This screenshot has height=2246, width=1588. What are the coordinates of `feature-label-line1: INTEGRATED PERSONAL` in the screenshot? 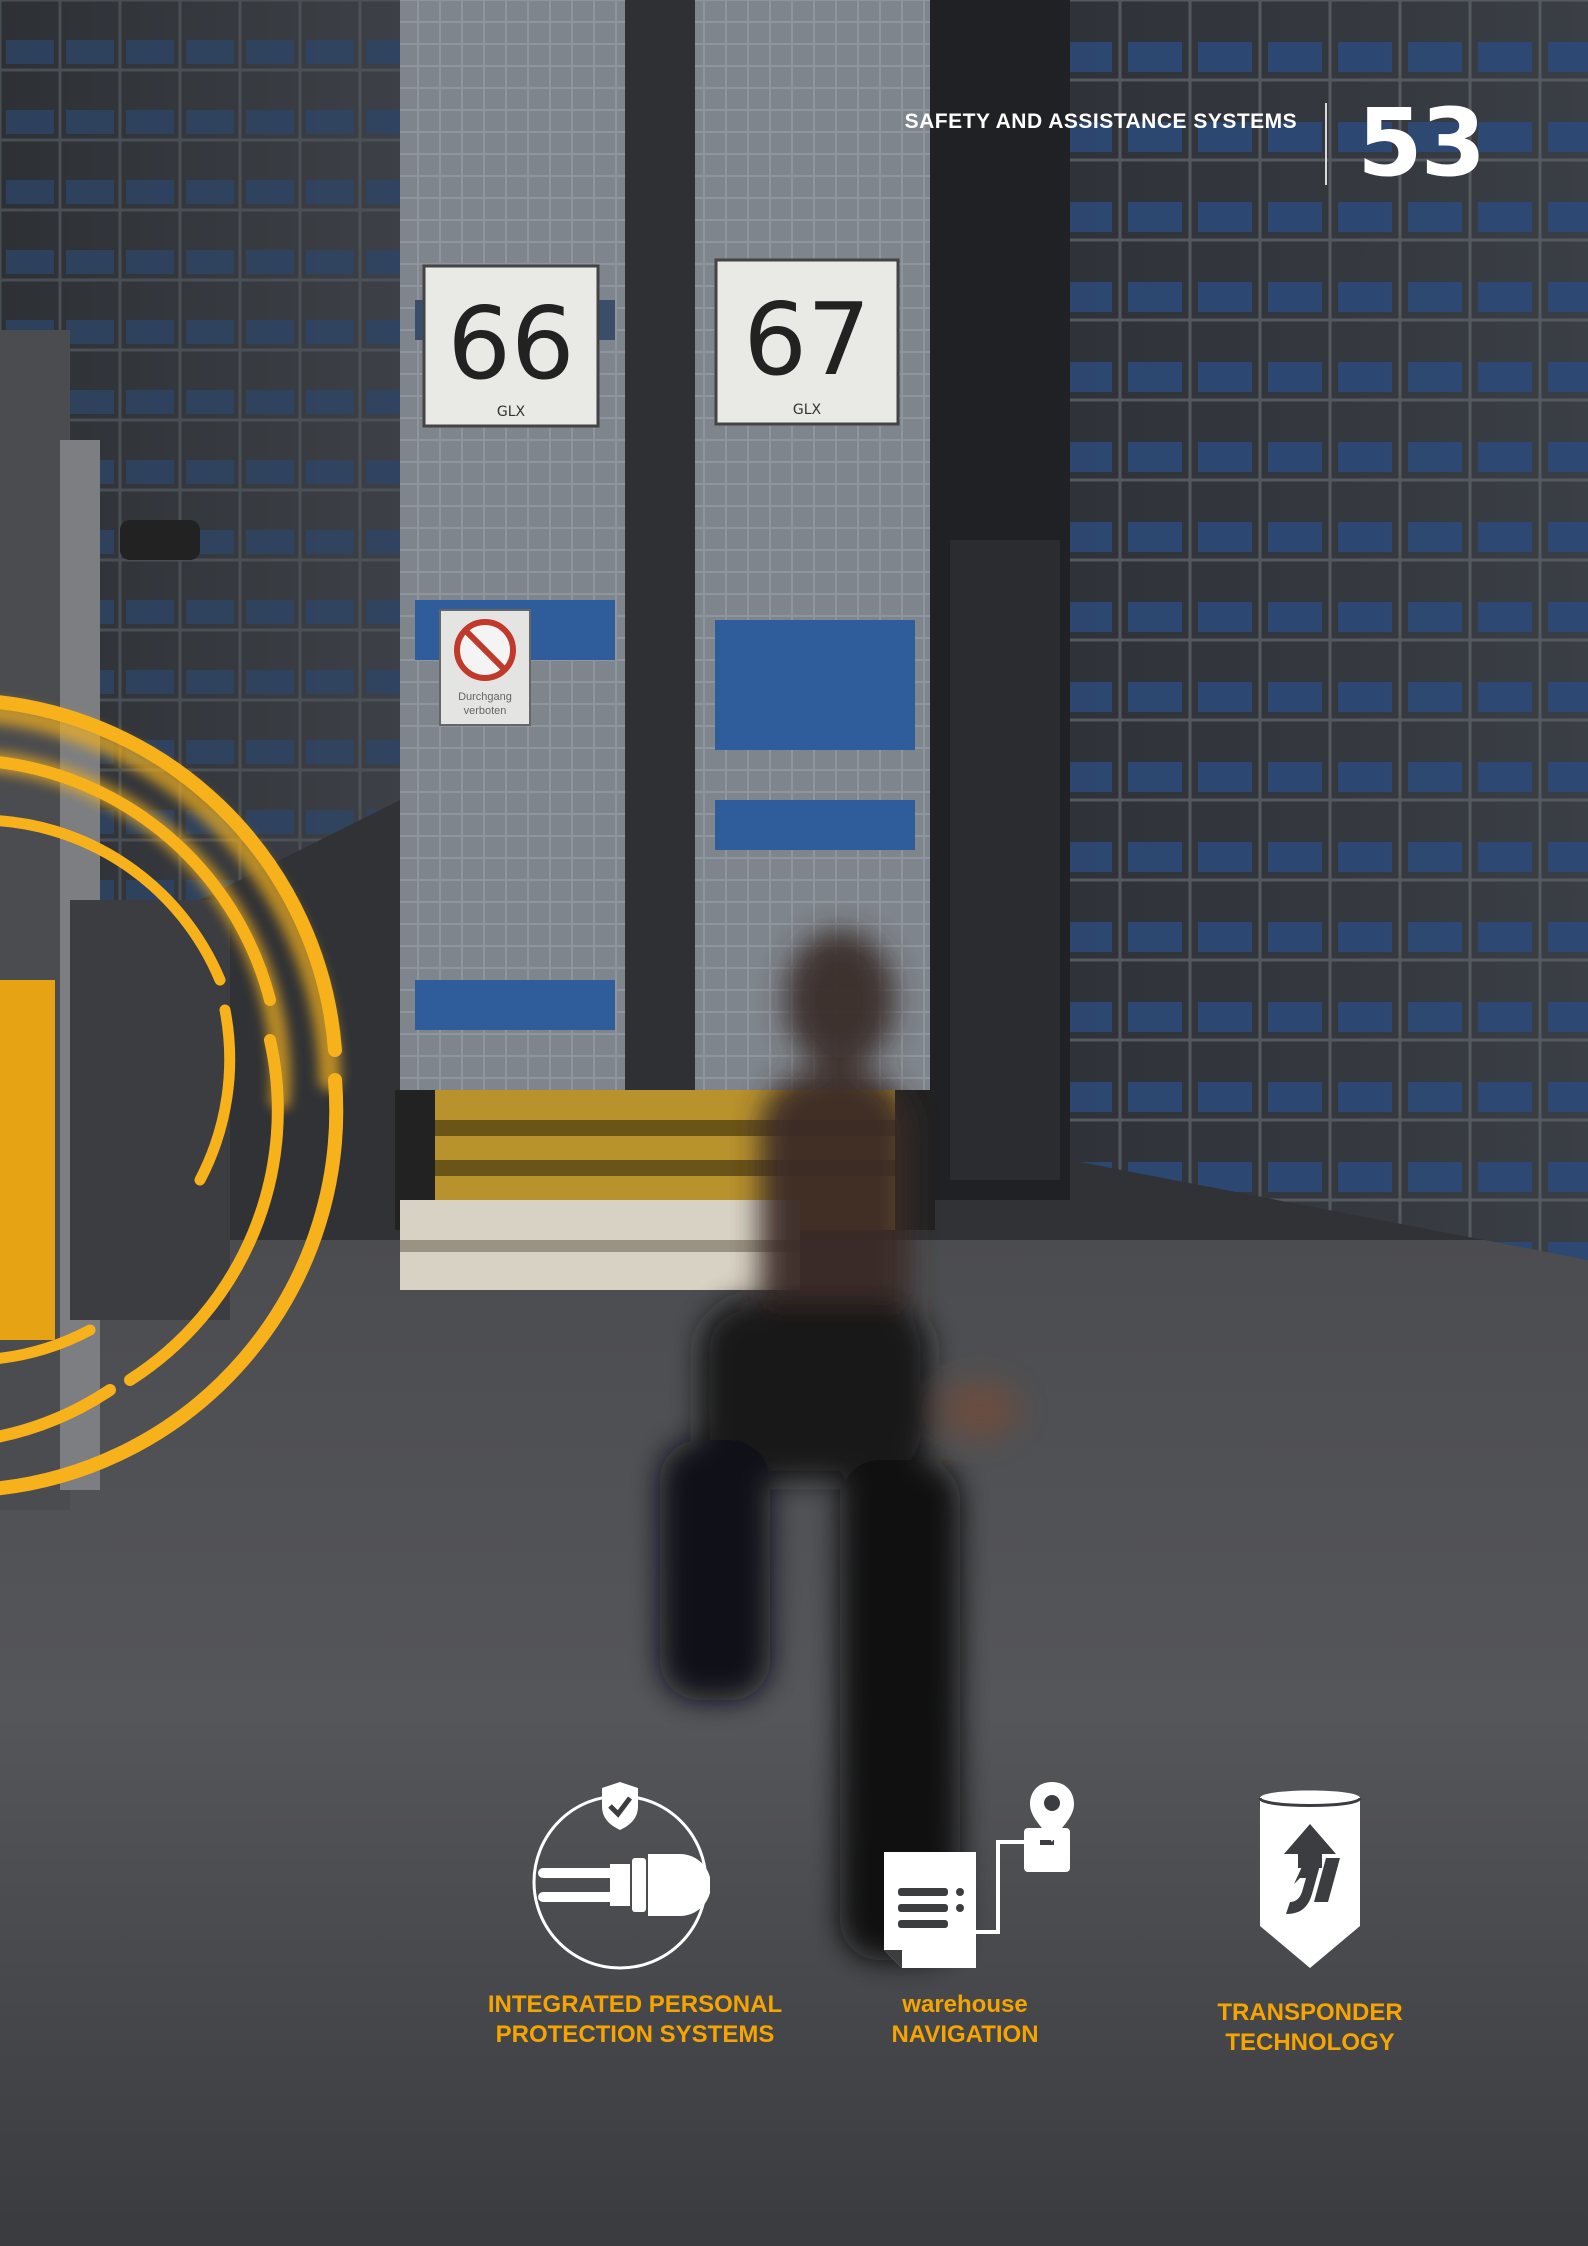 It's located at (635, 2004).